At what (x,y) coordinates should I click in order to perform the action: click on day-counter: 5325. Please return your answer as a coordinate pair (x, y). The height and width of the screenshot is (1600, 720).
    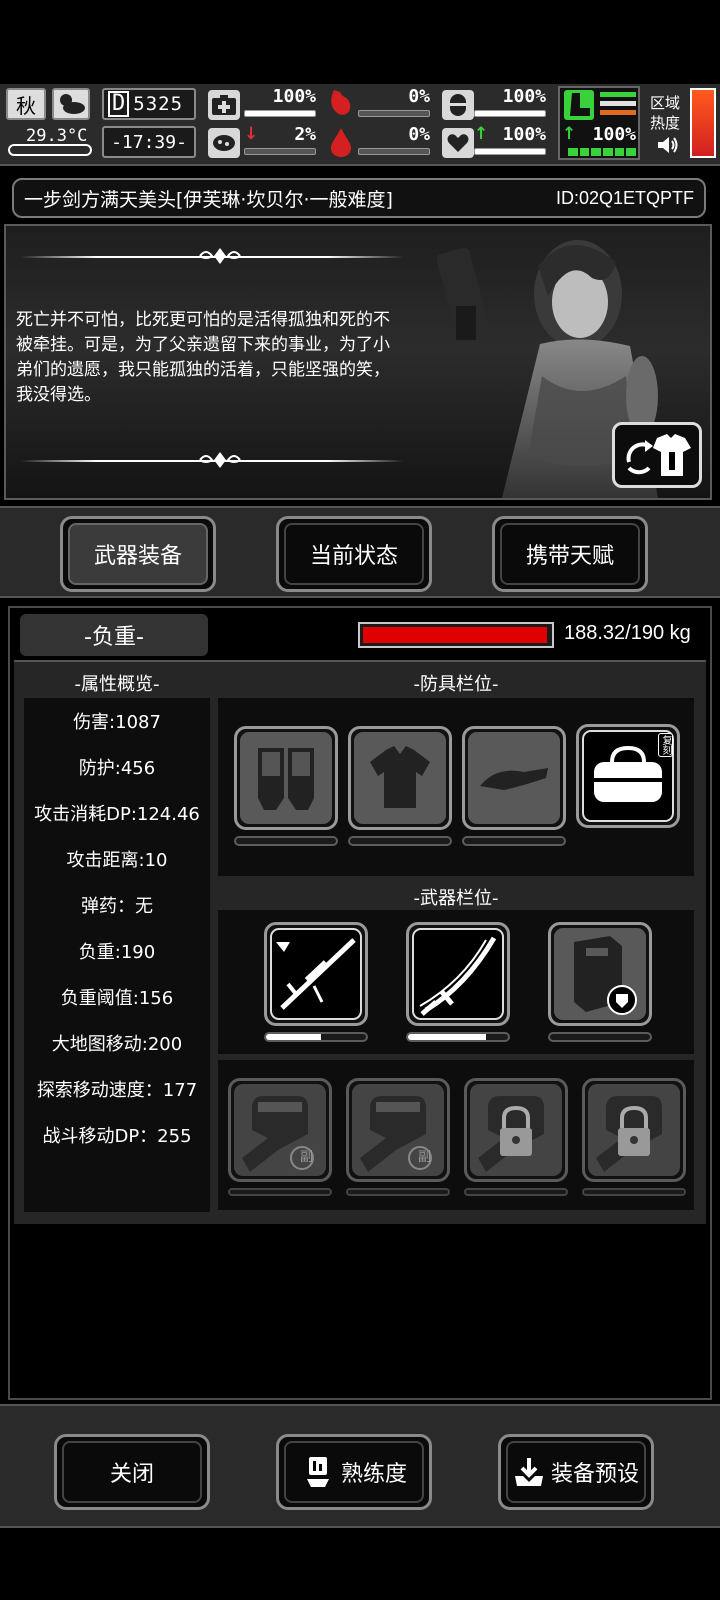
    Looking at the image, I should click on (158, 104).